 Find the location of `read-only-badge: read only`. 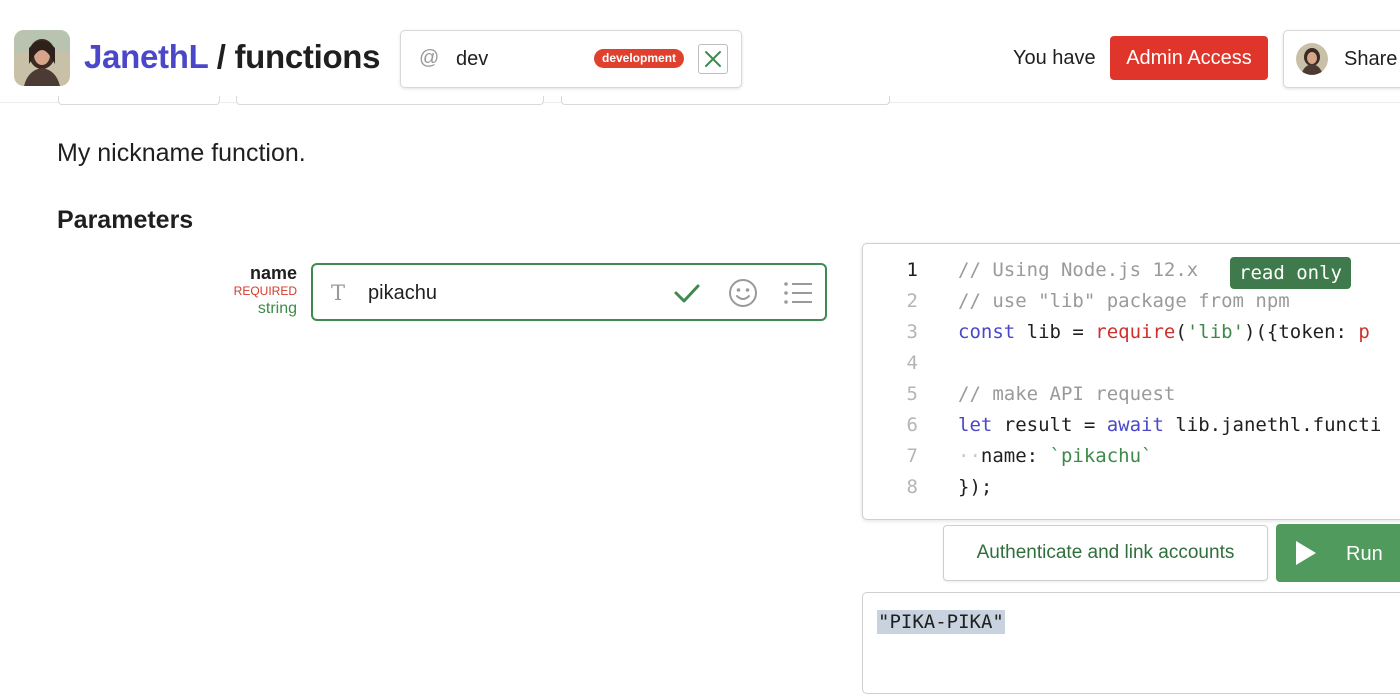

read-only-badge: read only is located at coordinates (1290, 273).